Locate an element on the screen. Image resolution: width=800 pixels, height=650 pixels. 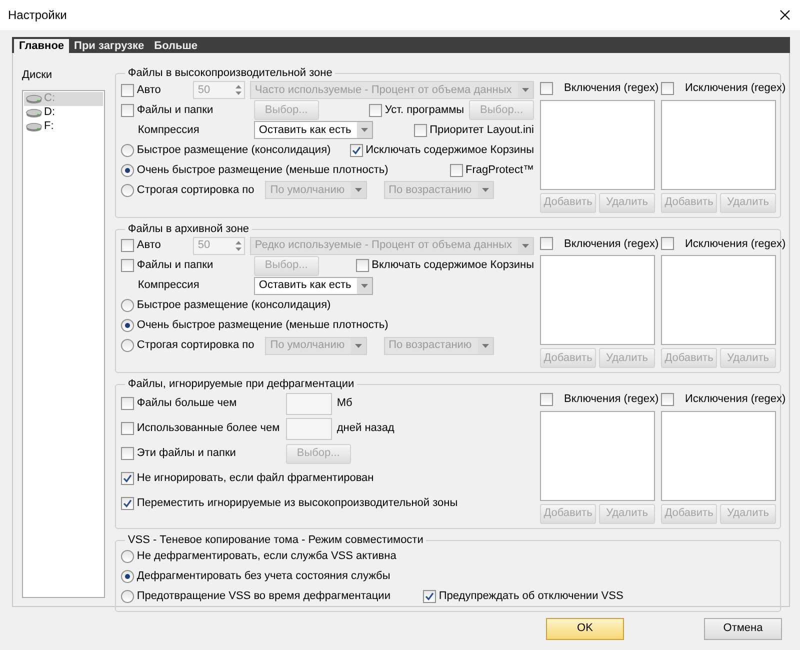
close-button is located at coordinates (785, 15).